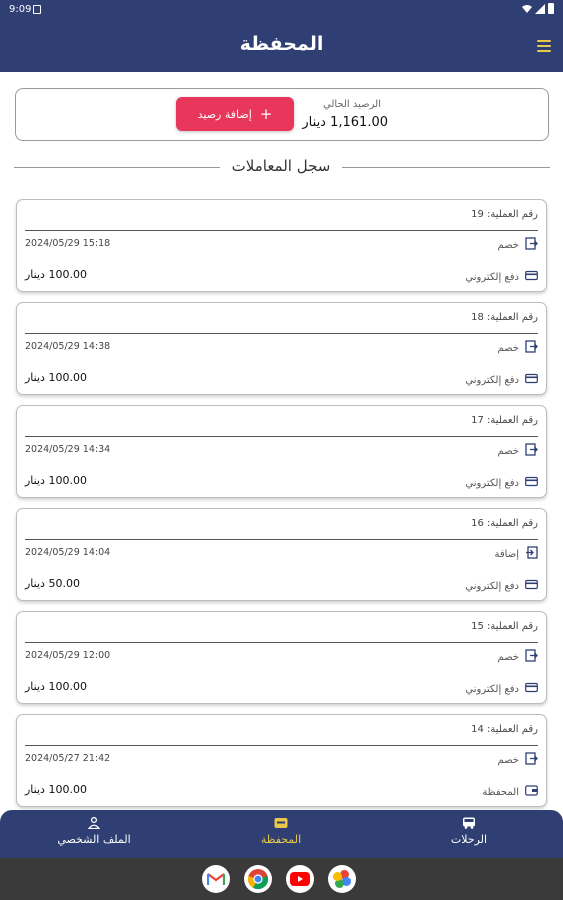 The width and height of the screenshot is (563, 900). Describe the element at coordinates (506, 554) in the screenshot. I see `transaction-type-label: إضافة` at that location.